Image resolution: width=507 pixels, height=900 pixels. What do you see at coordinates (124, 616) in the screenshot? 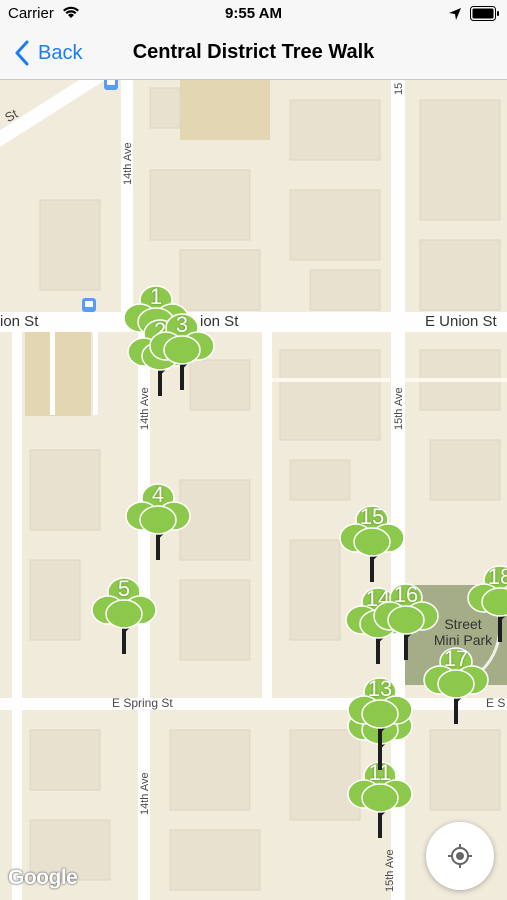
I see `tree-marker: 5` at bounding box center [124, 616].